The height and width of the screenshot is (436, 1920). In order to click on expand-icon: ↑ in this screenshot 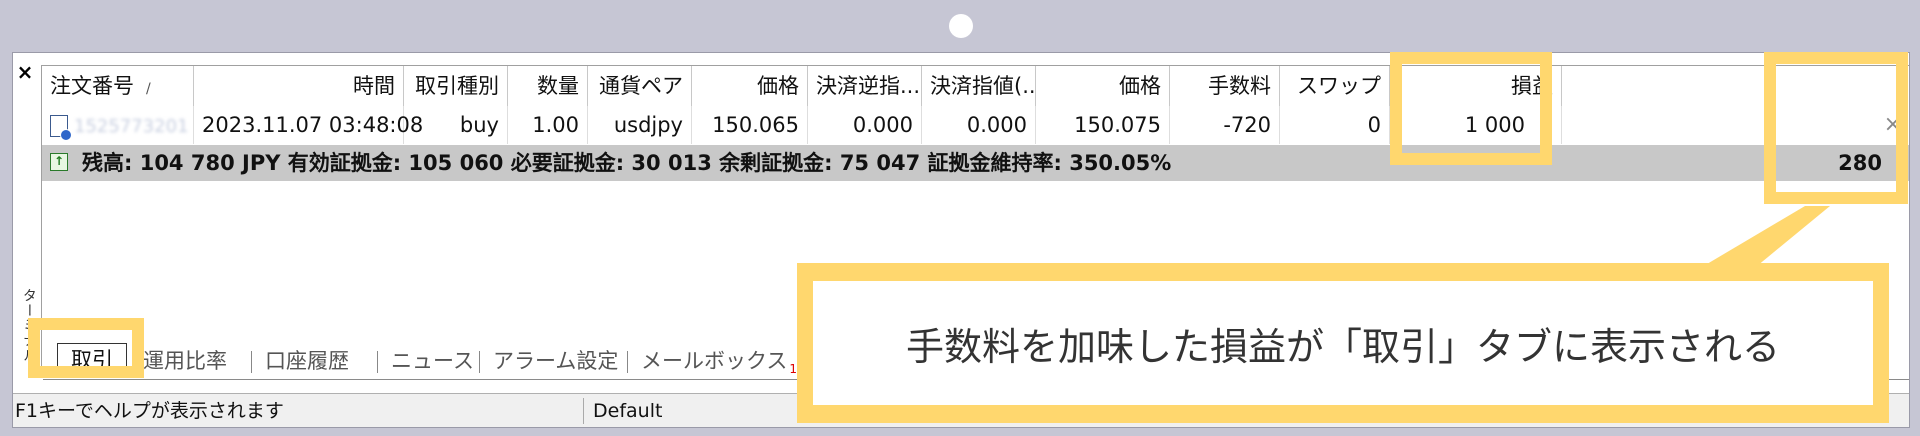, I will do `click(59, 162)`.